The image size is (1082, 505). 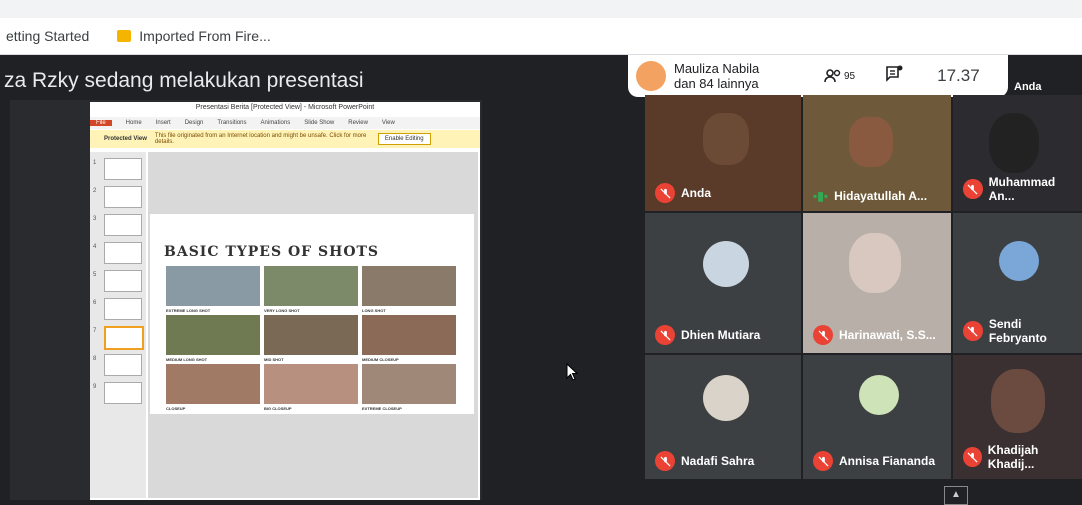 I want to click on slide-number: 5, so click(x=95, y=275).